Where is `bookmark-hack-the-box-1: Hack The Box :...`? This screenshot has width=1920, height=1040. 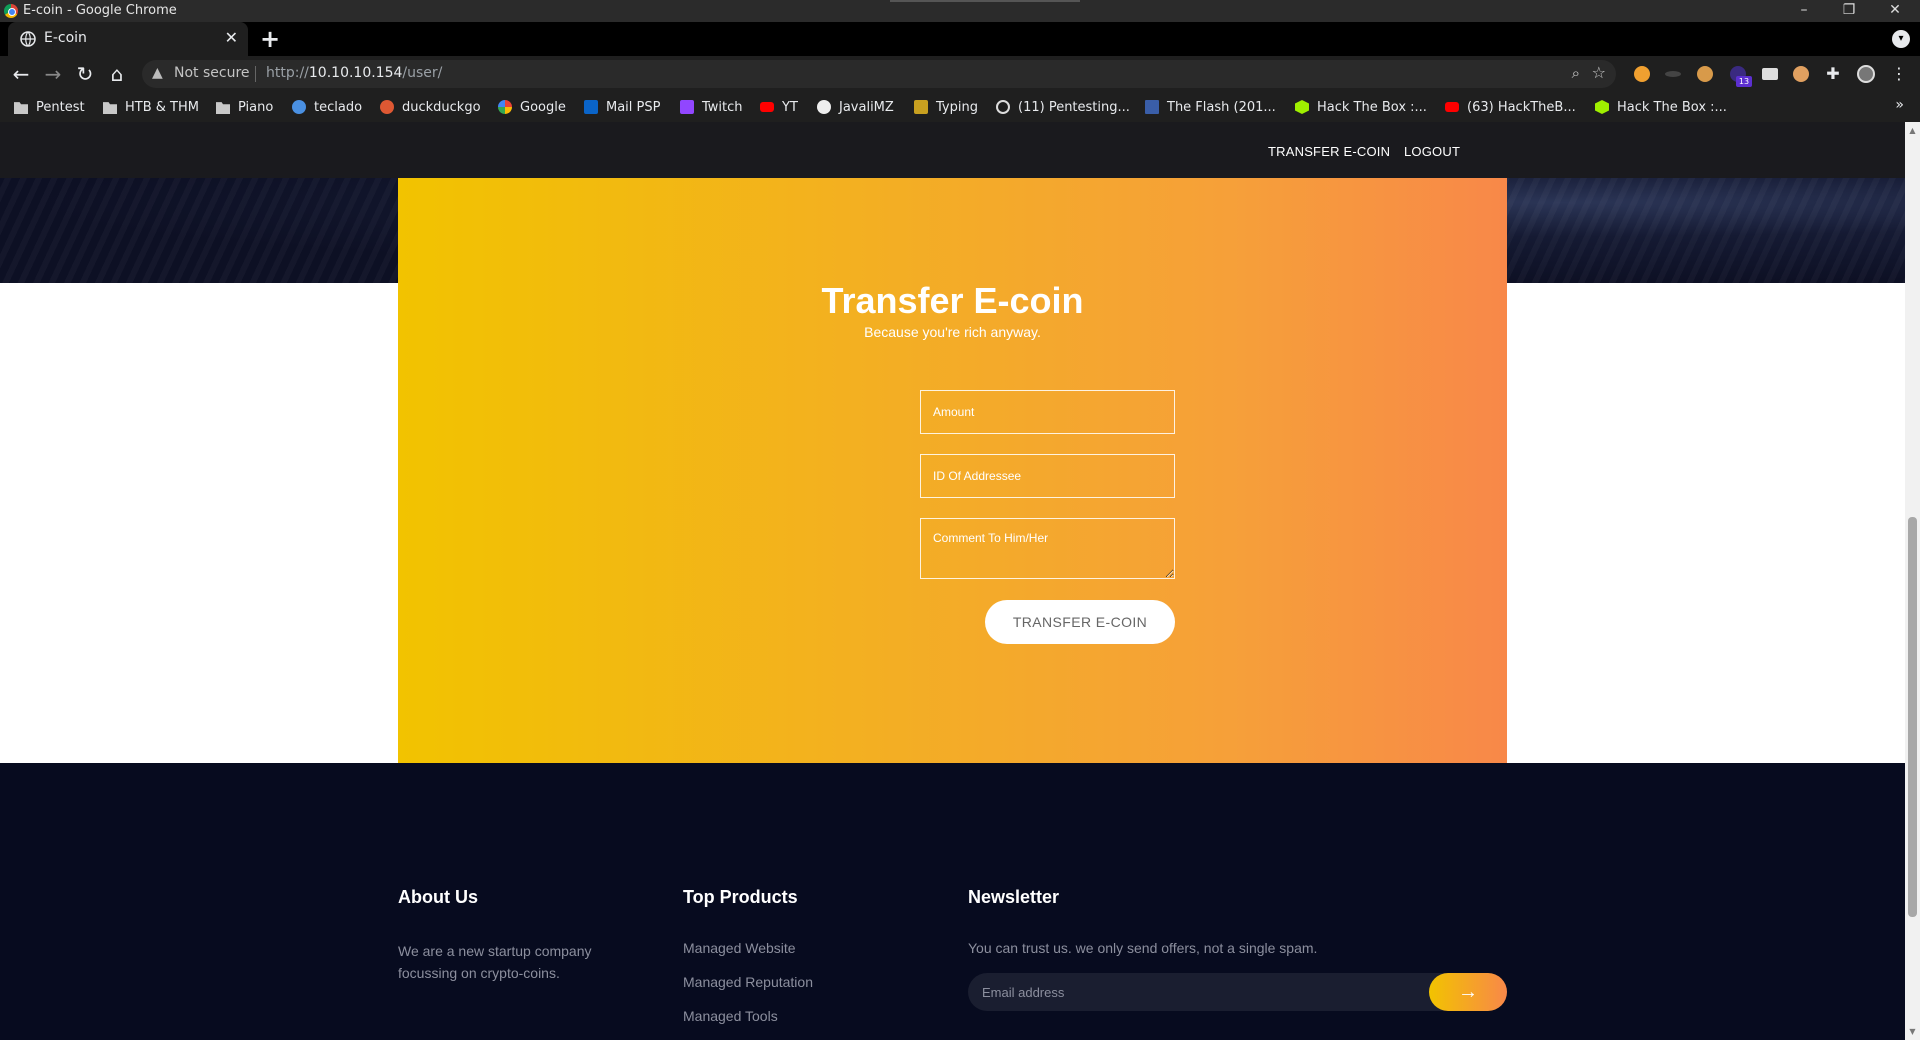 bookmark-hack-the-box-1: Hack The Box :... is located at coordinates (1361, 107).